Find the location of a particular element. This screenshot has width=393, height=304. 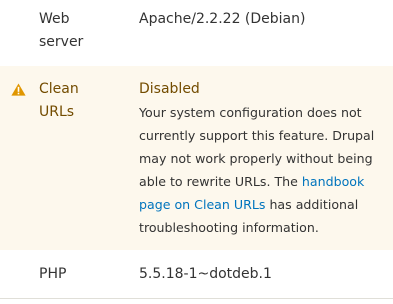

warning-icon is located at coordinates (18, 89).